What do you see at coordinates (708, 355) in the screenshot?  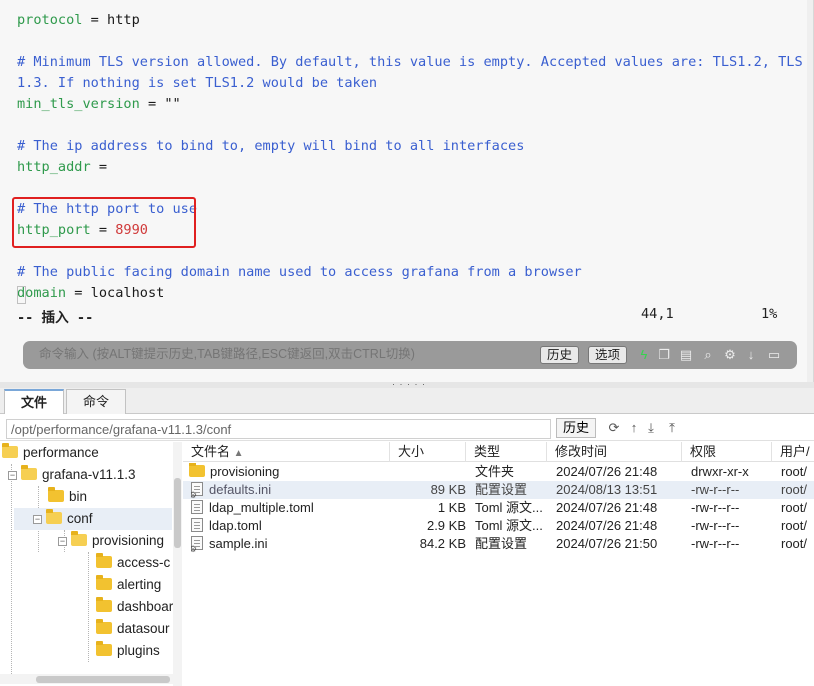 I see `search-icon: ⌕` at bounding box center [708, 355].